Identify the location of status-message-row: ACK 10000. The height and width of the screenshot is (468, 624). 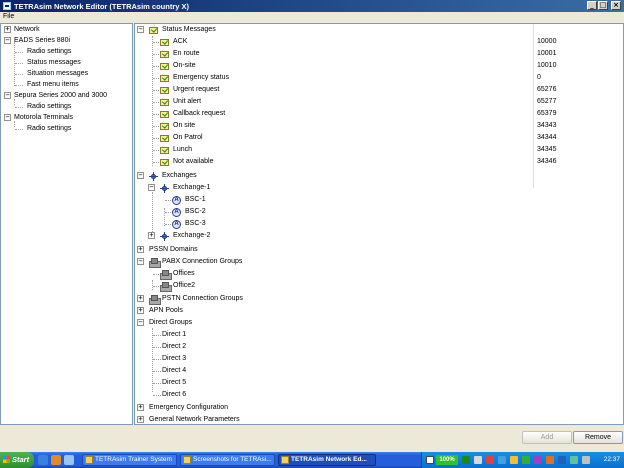
(379, 42).